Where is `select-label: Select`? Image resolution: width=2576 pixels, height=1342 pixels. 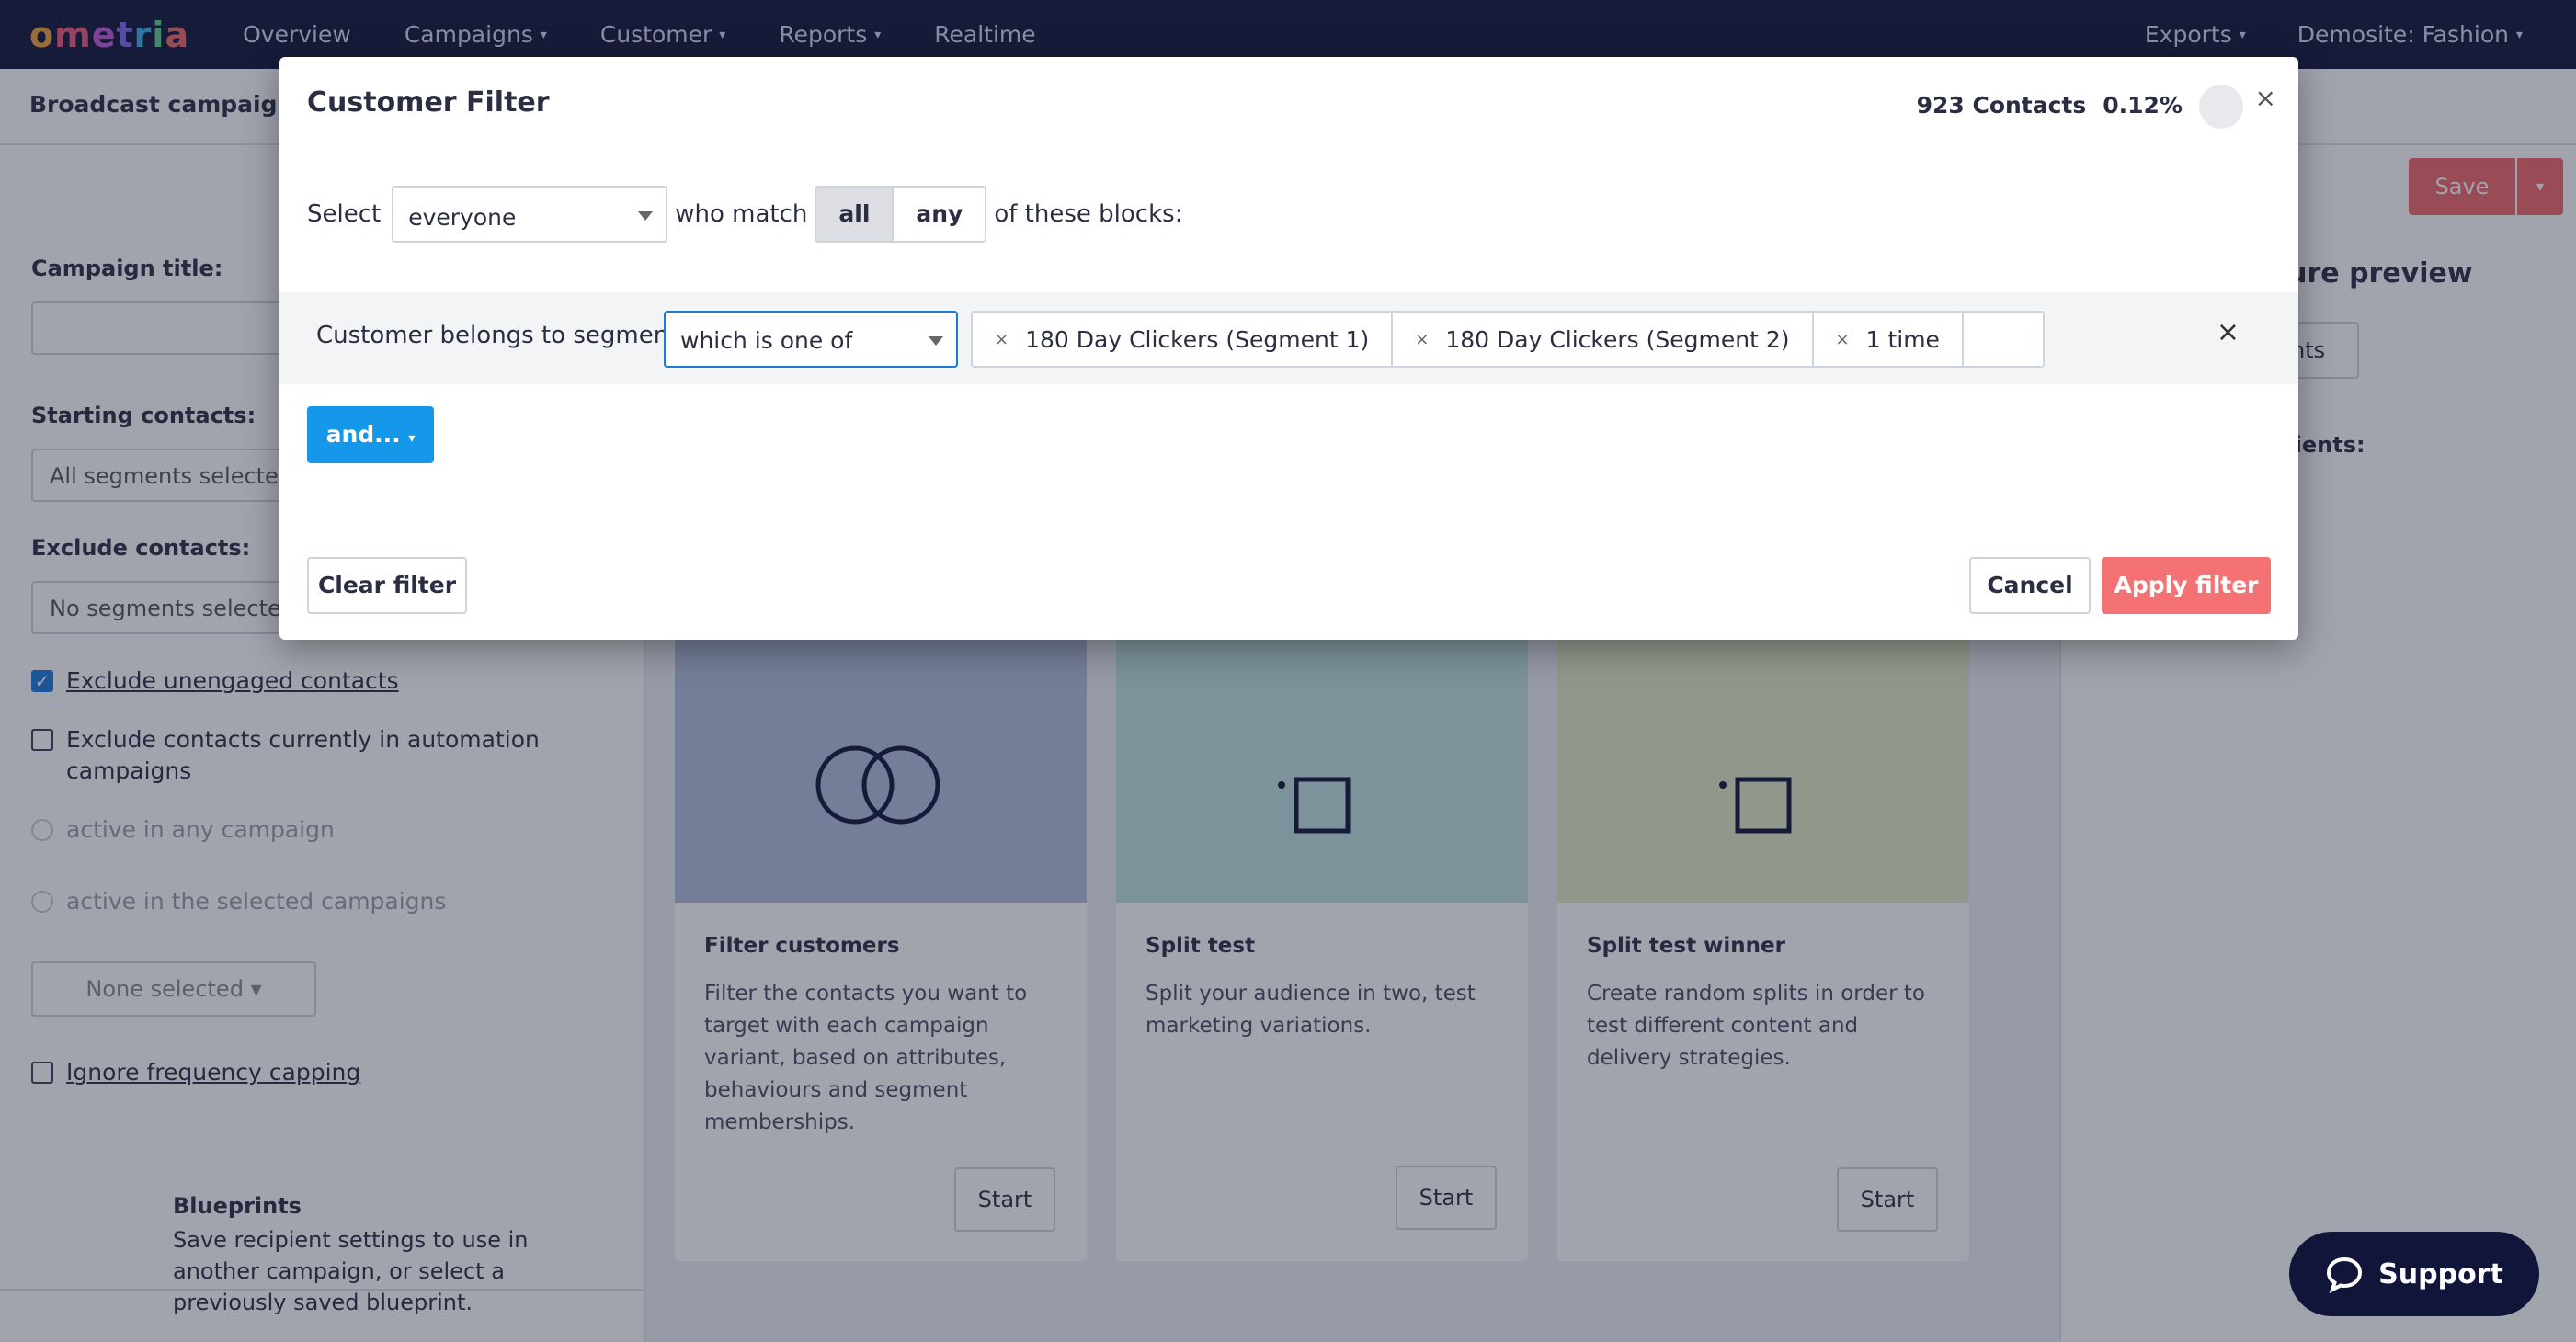 select-label: Select is located at coordinates (344, 214).